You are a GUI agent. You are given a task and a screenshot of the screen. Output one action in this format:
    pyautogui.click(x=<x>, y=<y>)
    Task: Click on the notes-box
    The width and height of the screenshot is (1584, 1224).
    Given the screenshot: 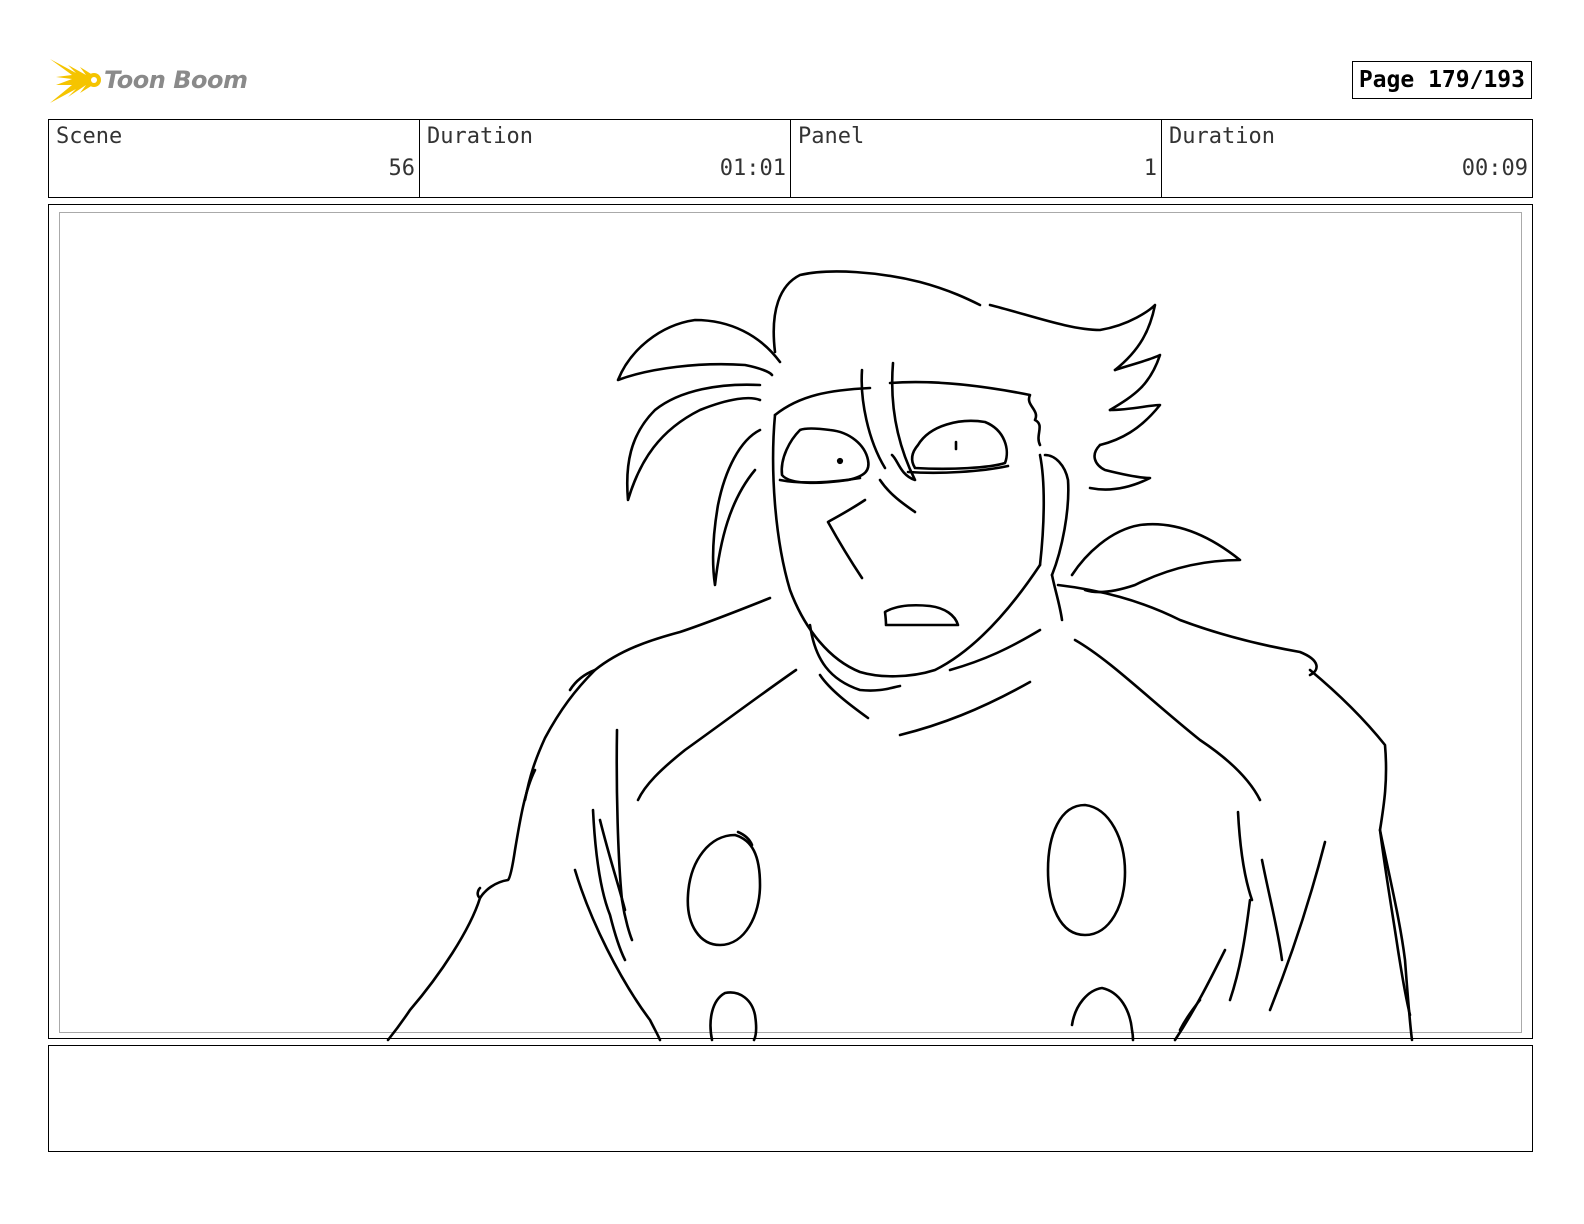 What is the action you would take?
    pyautogui.click(x=790, y=1098)
    